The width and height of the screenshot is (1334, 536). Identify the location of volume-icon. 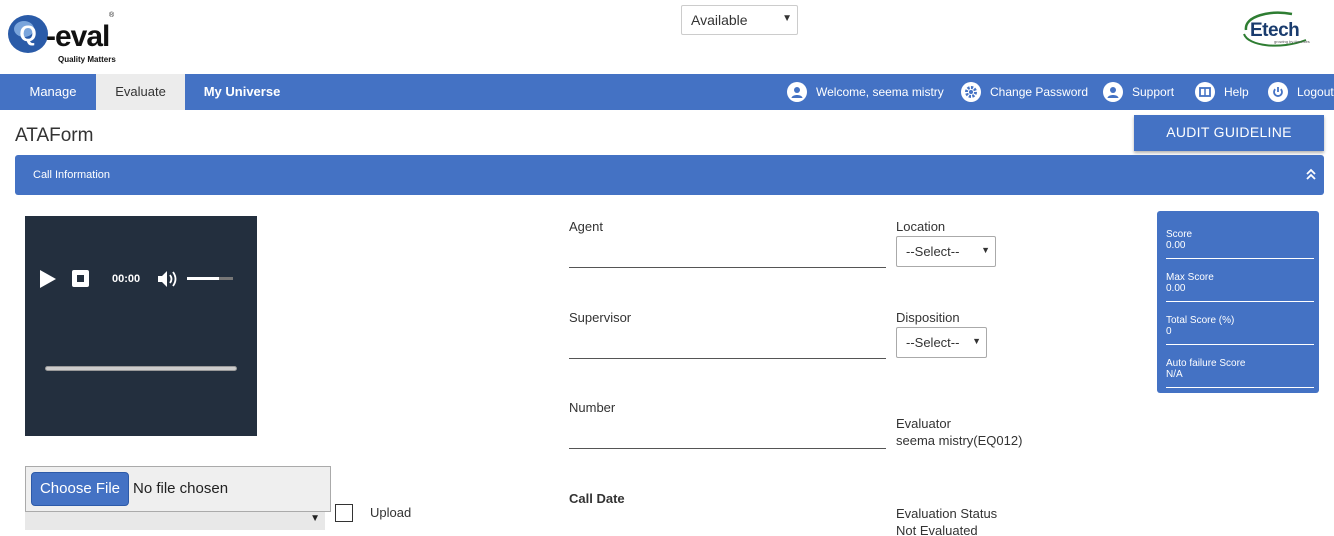
(169, 281).